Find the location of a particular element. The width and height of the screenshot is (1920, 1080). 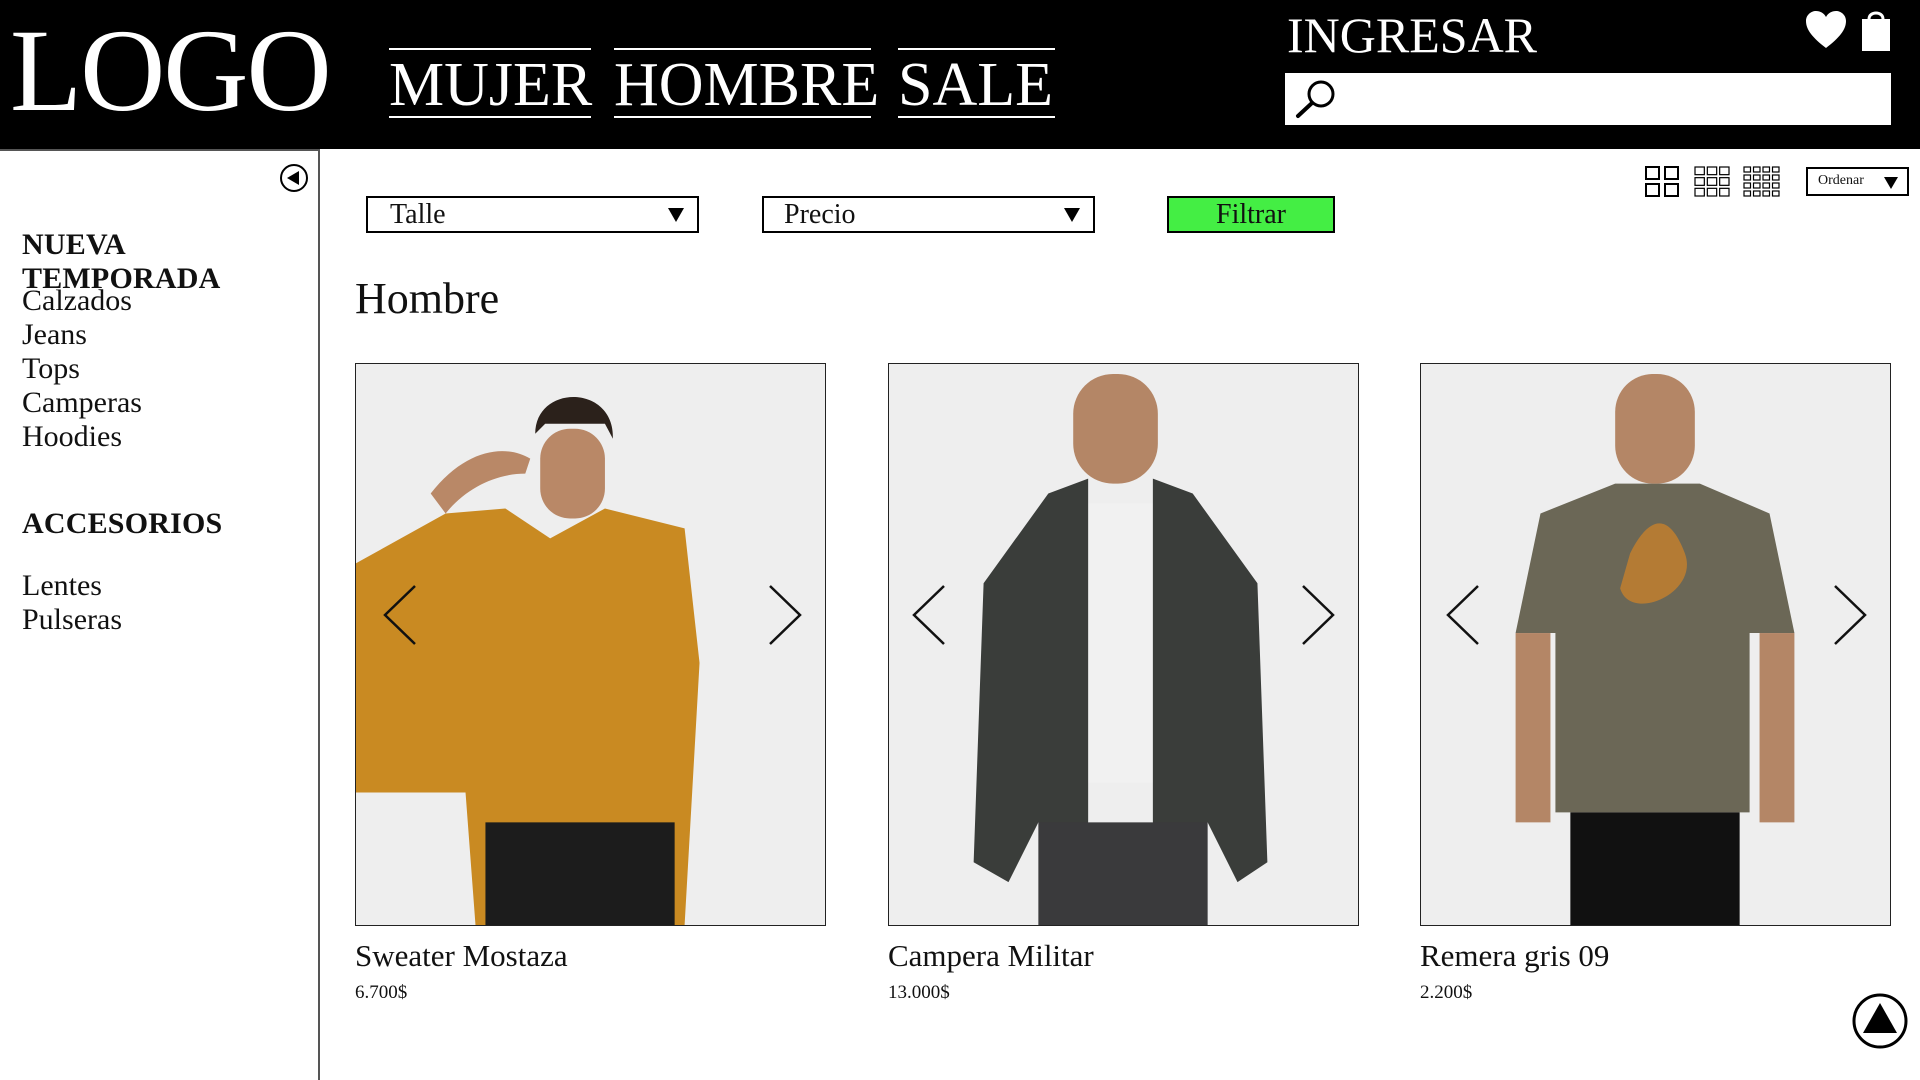

collapse-sidebar-icon is located at coordinates (294, 178).